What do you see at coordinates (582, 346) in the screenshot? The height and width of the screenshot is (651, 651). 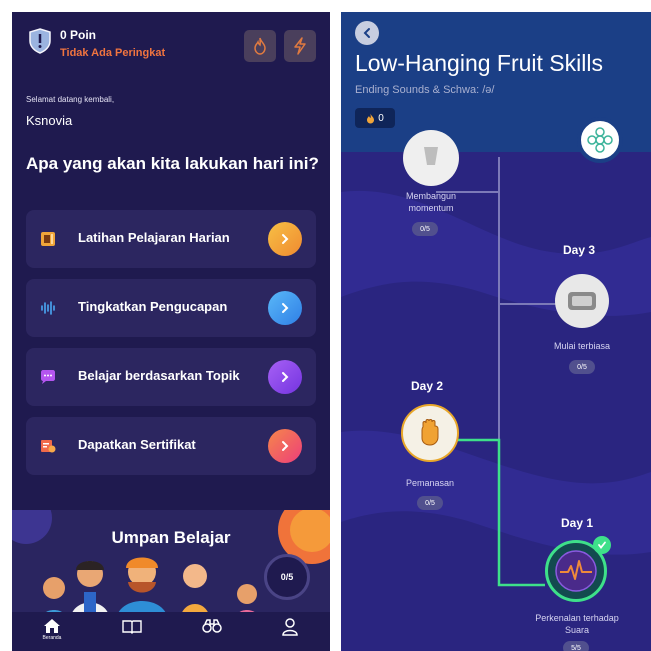 I see `node-label: Mulai terbiasa` at bounding box center [582, 346].